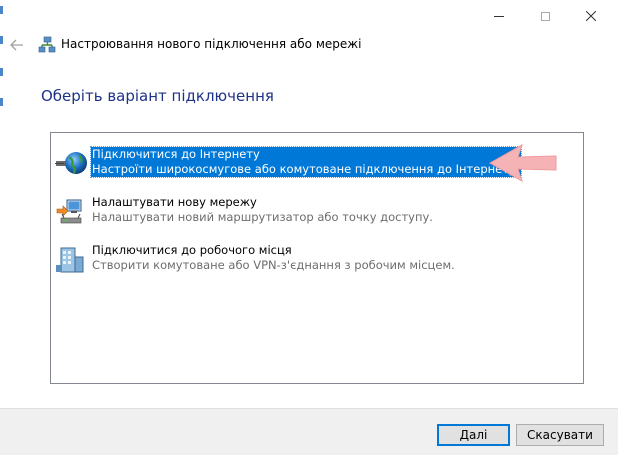 The width and height of the screenshot is (618, 455). What do you see at coordinates (473, 435) in the screenshot?
I see `next-button: Далі` at bounding box center [473, 435].